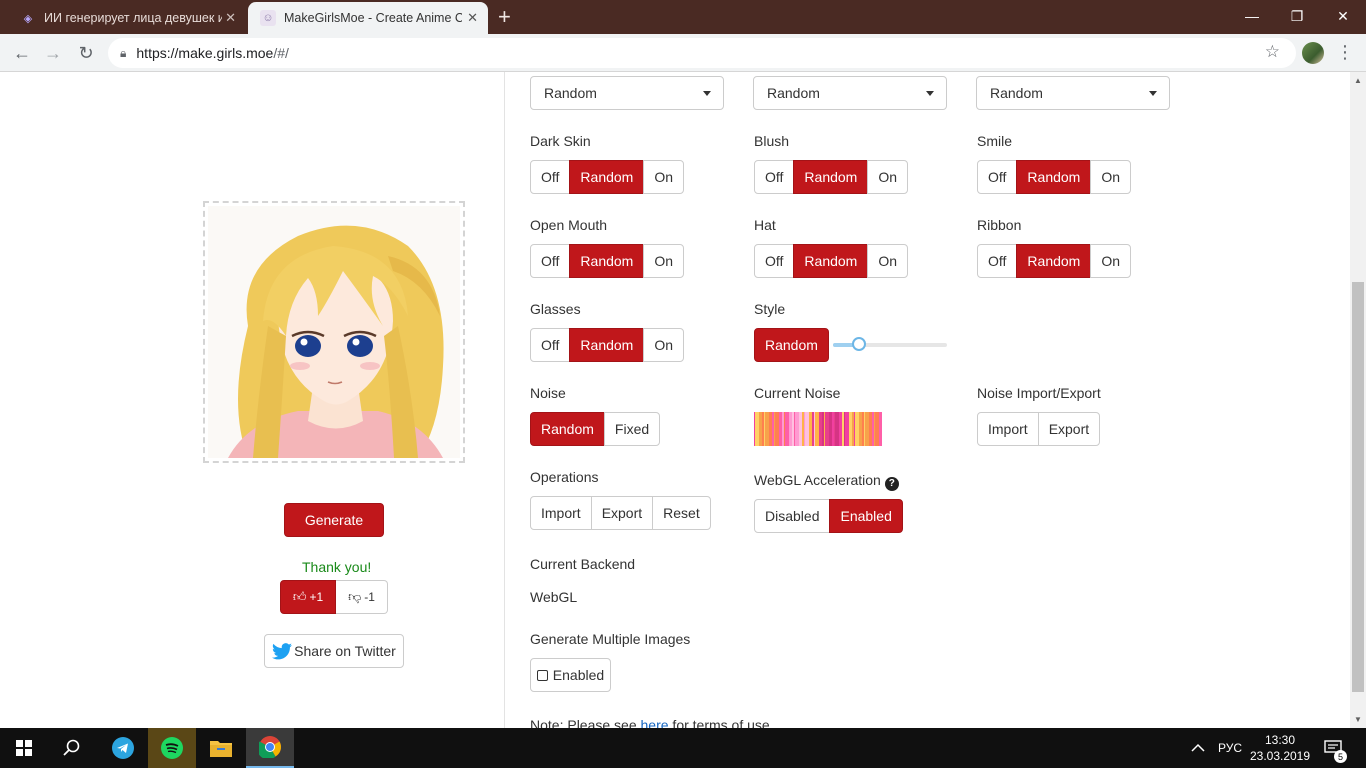 This screenshot has width=1366, height=768. What do you see at coordinates (888, 261) in the screenshot?
I see `hat-on: On` at bounding box center [888, 261].